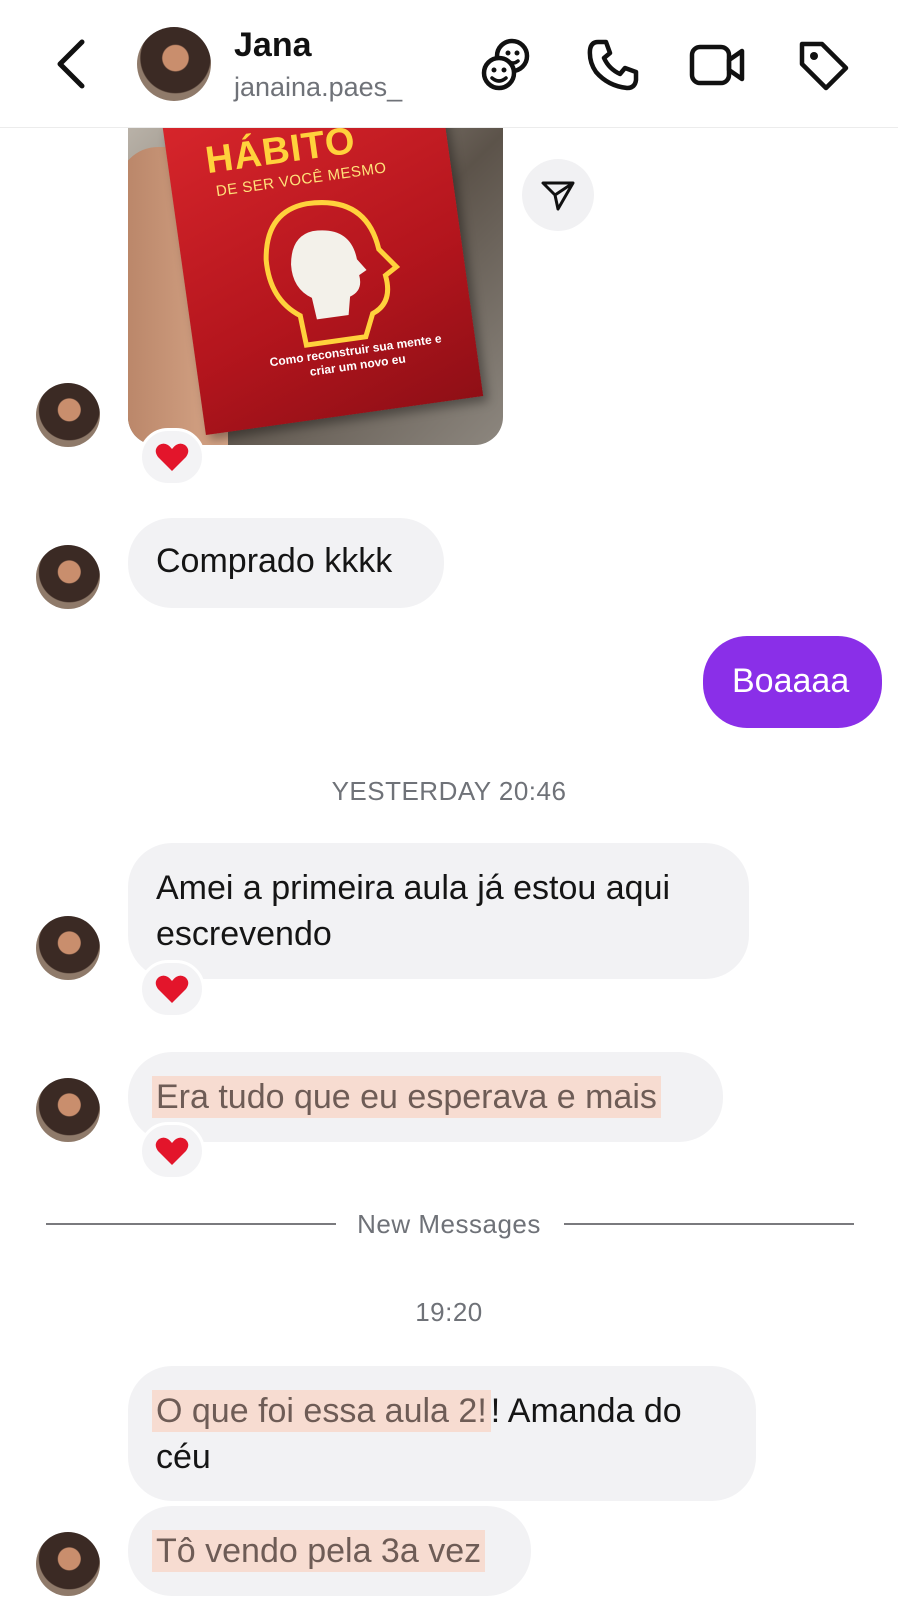 The width and height of the screenshot is (898, 1600). Describe the element at coordinates (72, 64) in the screenshot. I see `back-arrow-icon` at that location.